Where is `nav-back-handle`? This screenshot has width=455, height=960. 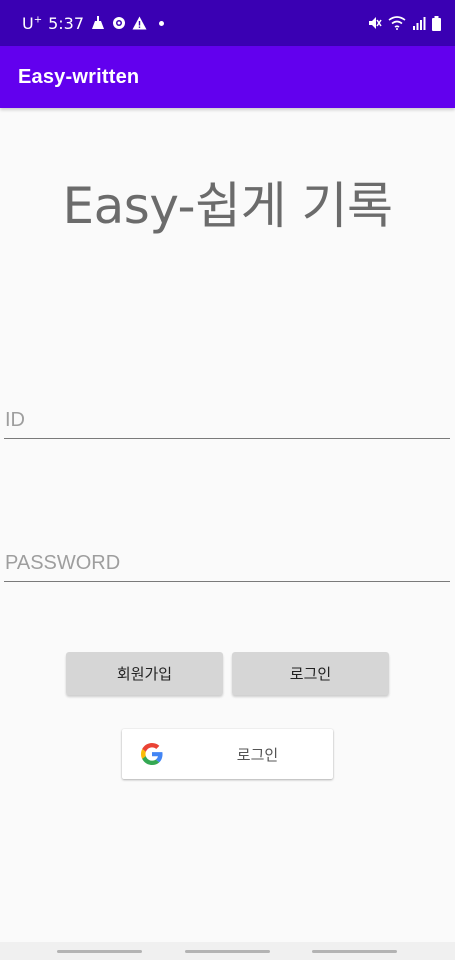 nav-back-handle is located at coordinates (354, 951).